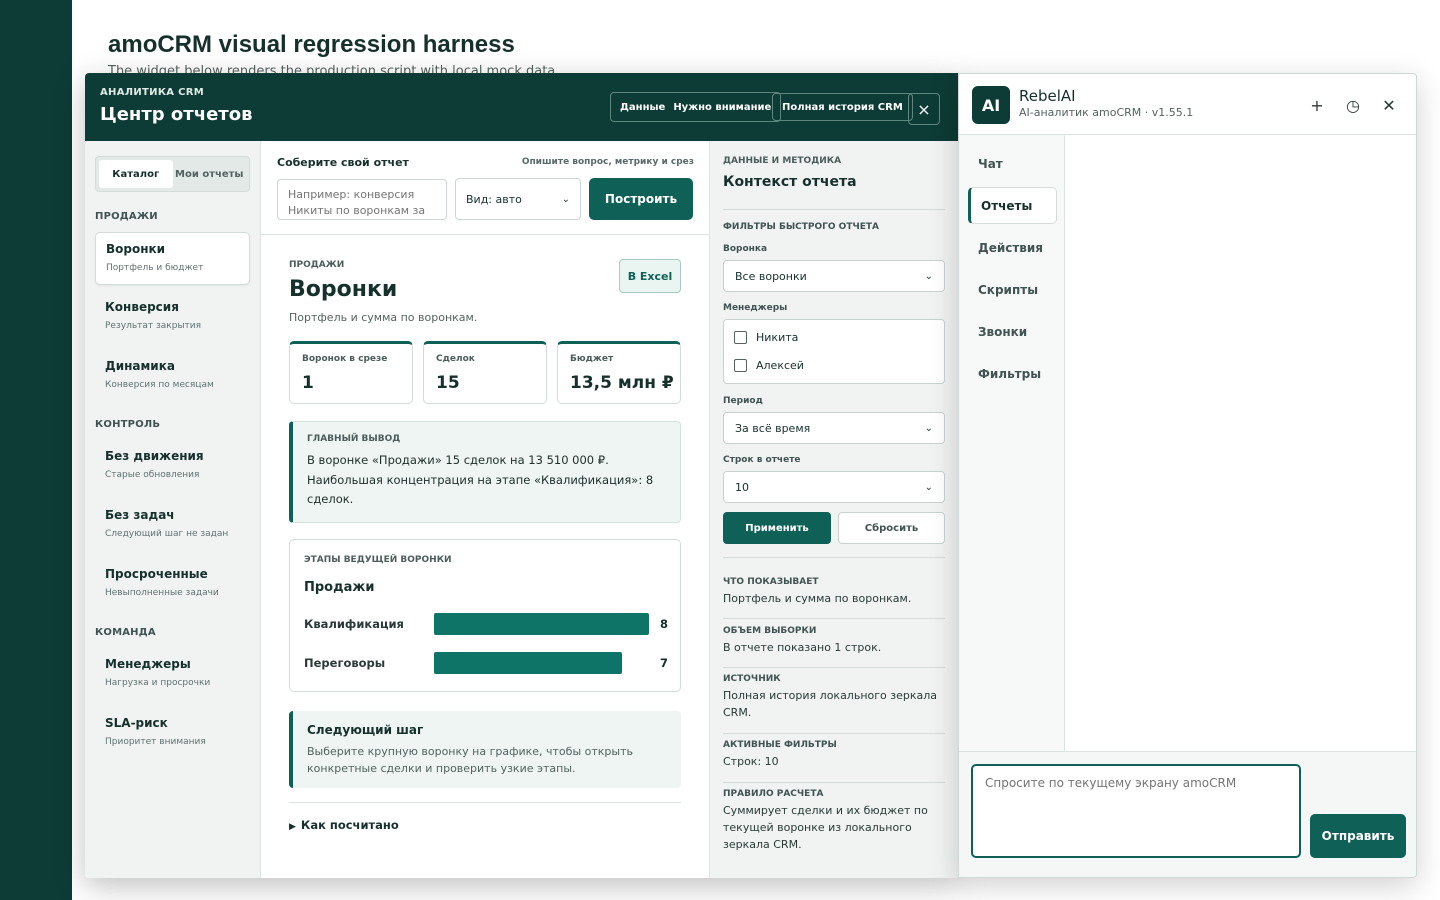 The image size is (1440, 900). I want to click on info-key: ЧТО ПОКАЗЫВАЕТ, so click(771, 582).